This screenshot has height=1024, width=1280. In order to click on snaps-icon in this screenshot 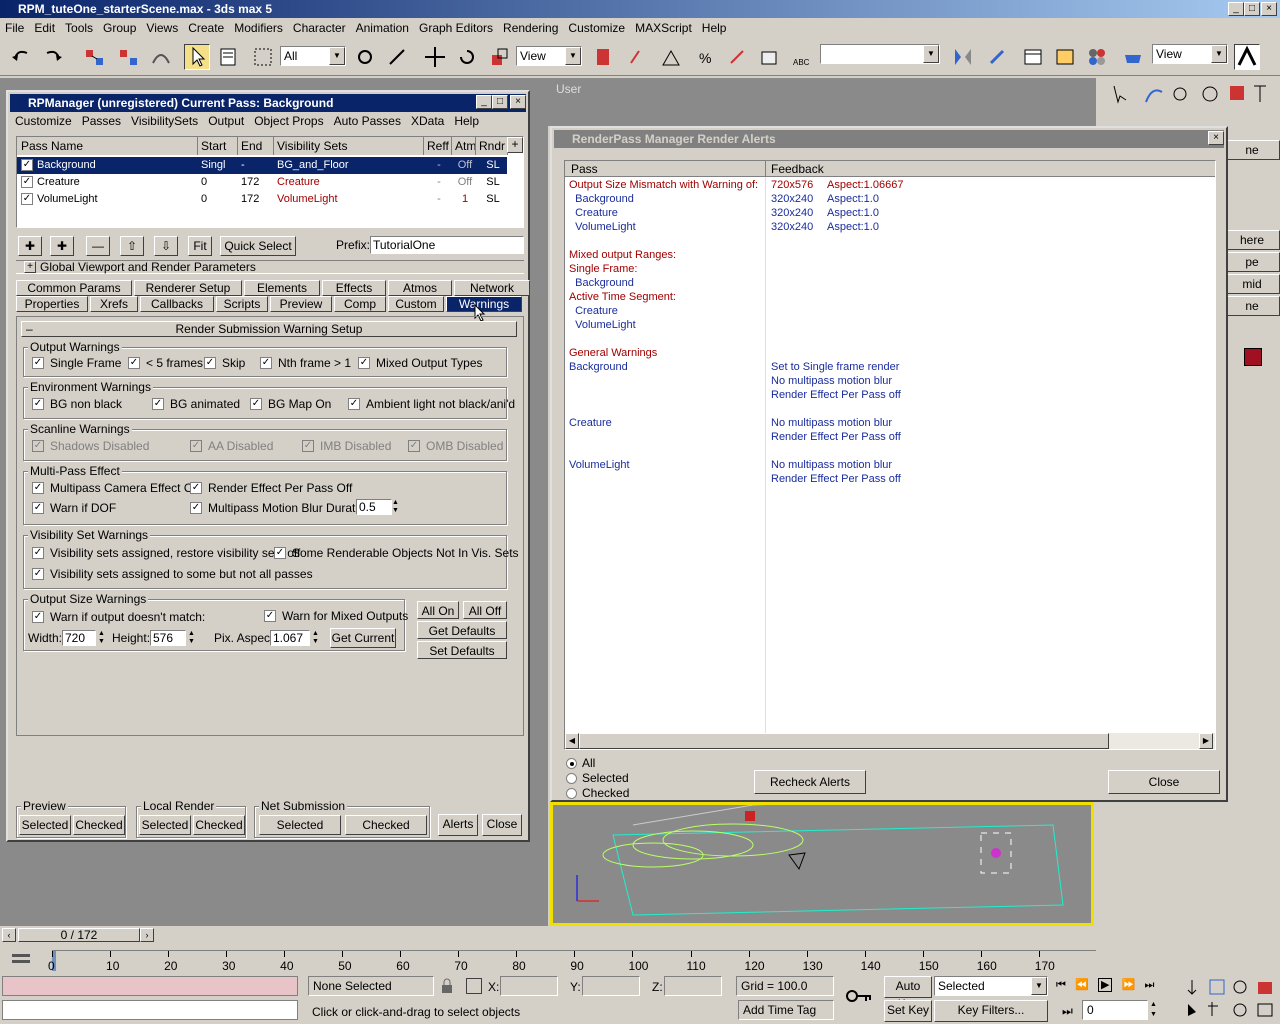, I will do `click(397, 57)`.